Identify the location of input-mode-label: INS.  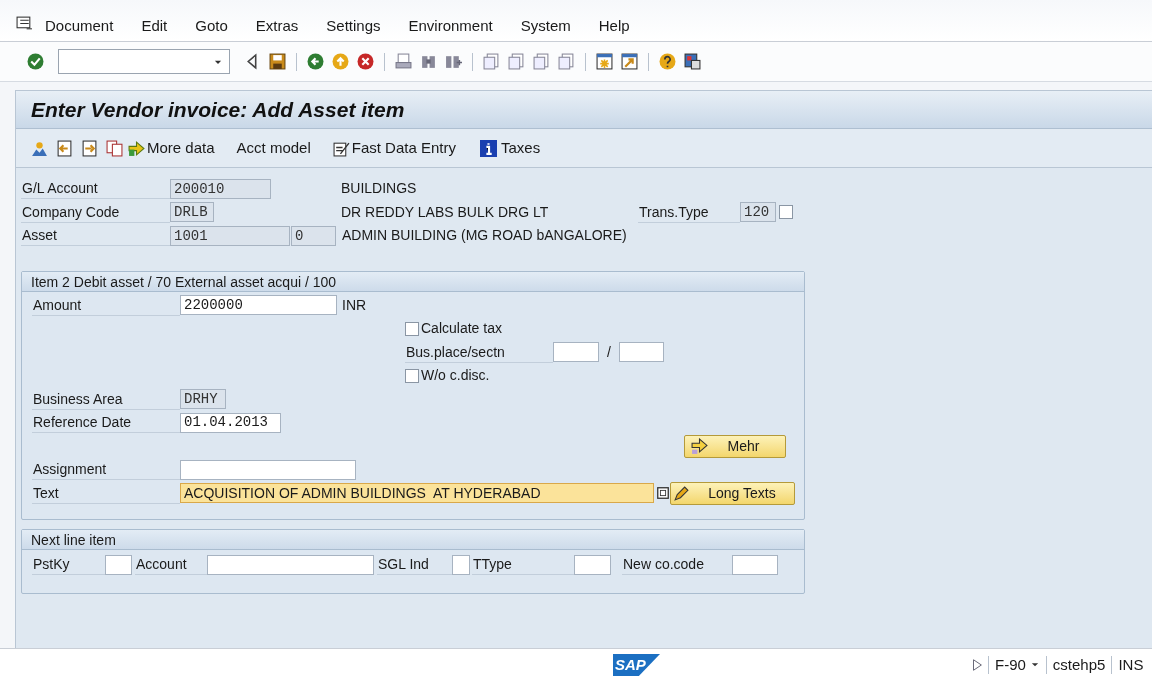
(1131, 664).